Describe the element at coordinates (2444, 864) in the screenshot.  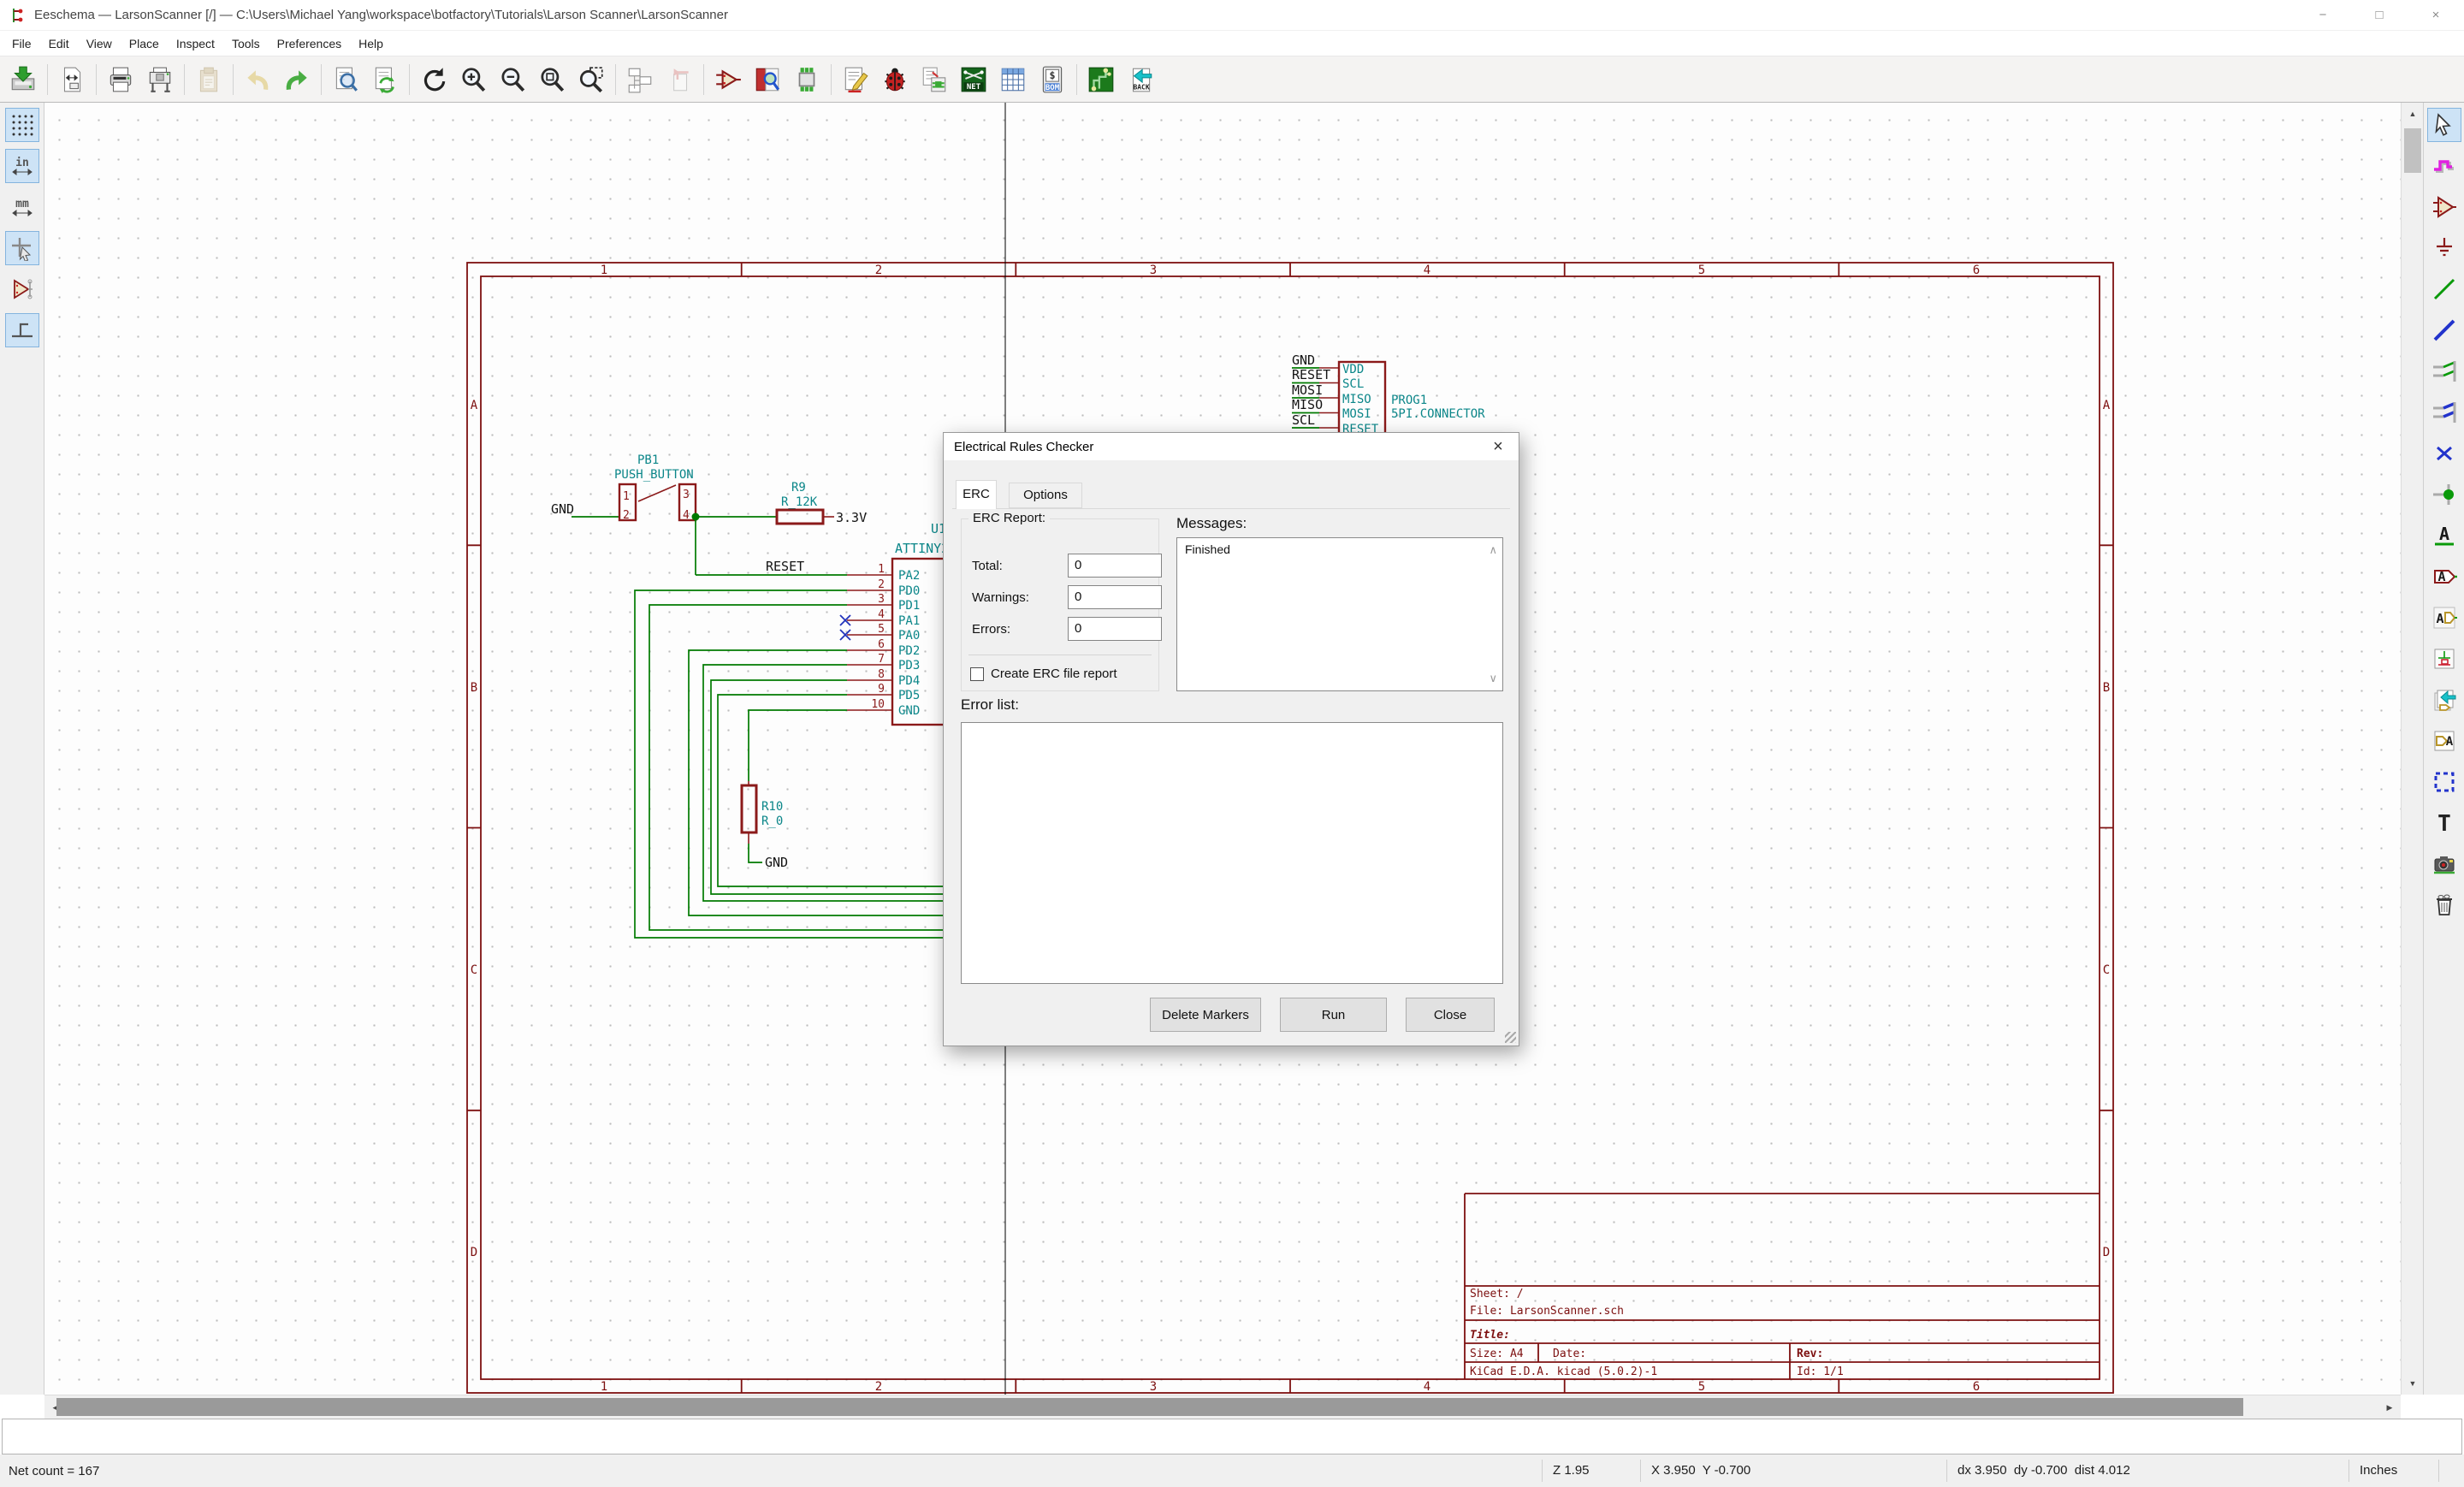
I see `image-tool` at that location.